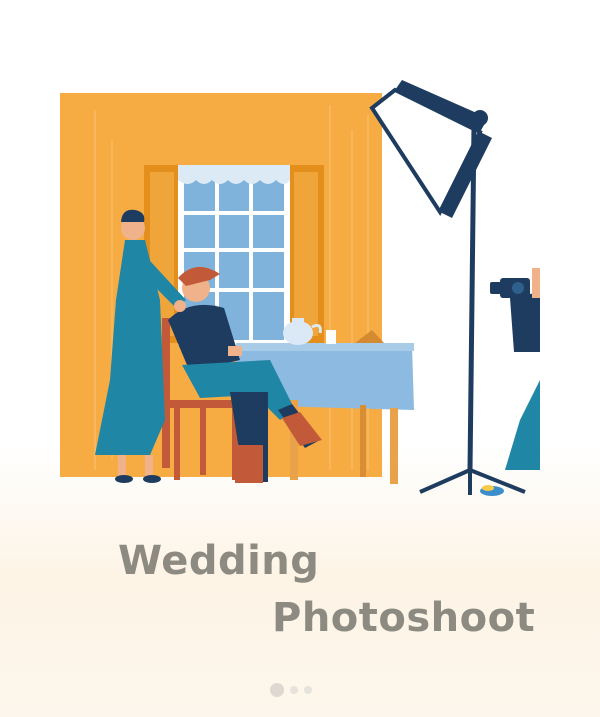 Image resolution: width=600 pixels, height=717 pixels. What do you see at coordinates (404, 618) in the screenshot?
I see `slide-title-line2: Photoshoot` at bounding box center [404, 618].